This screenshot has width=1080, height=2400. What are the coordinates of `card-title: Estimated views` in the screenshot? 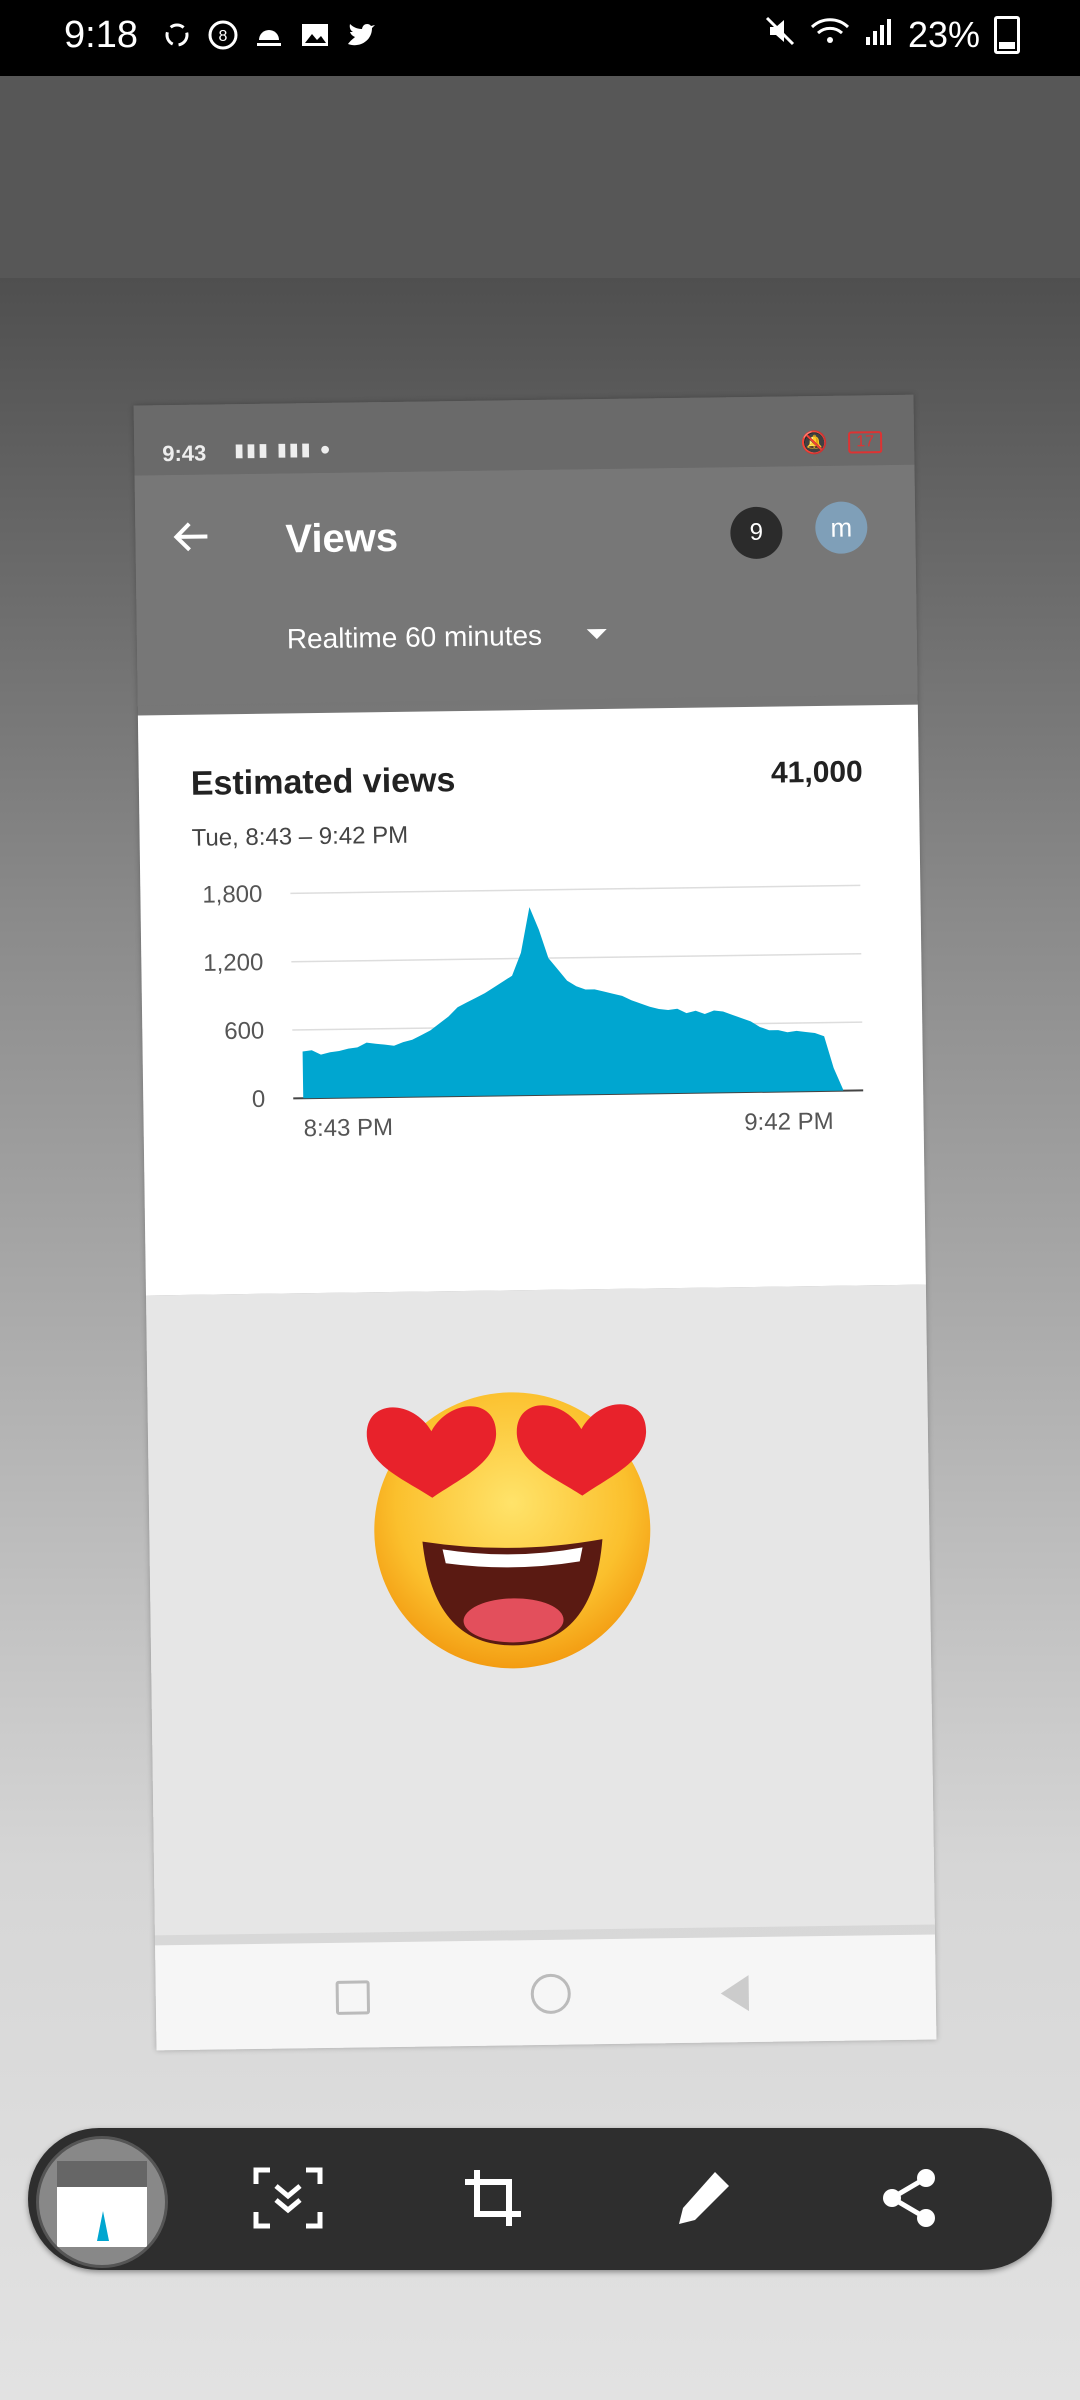 It's located at (323, 782).